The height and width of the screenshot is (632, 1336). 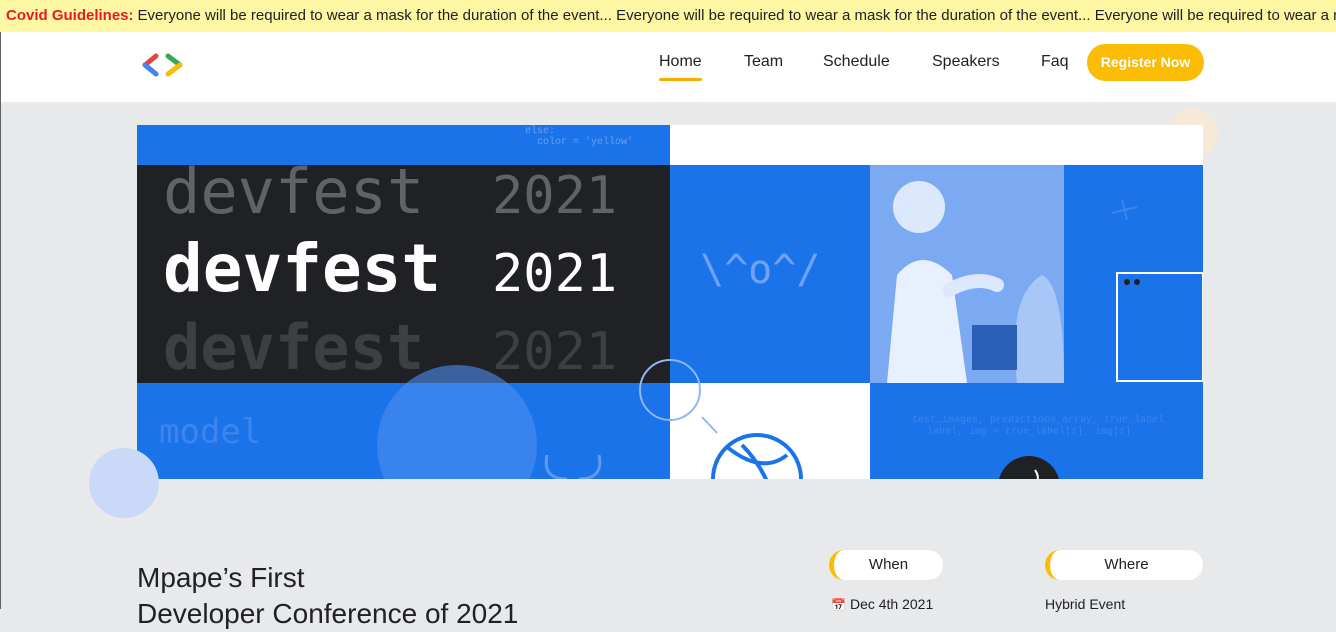 I want to click on calendar-icon: 📅, so click(x=838, y=605).